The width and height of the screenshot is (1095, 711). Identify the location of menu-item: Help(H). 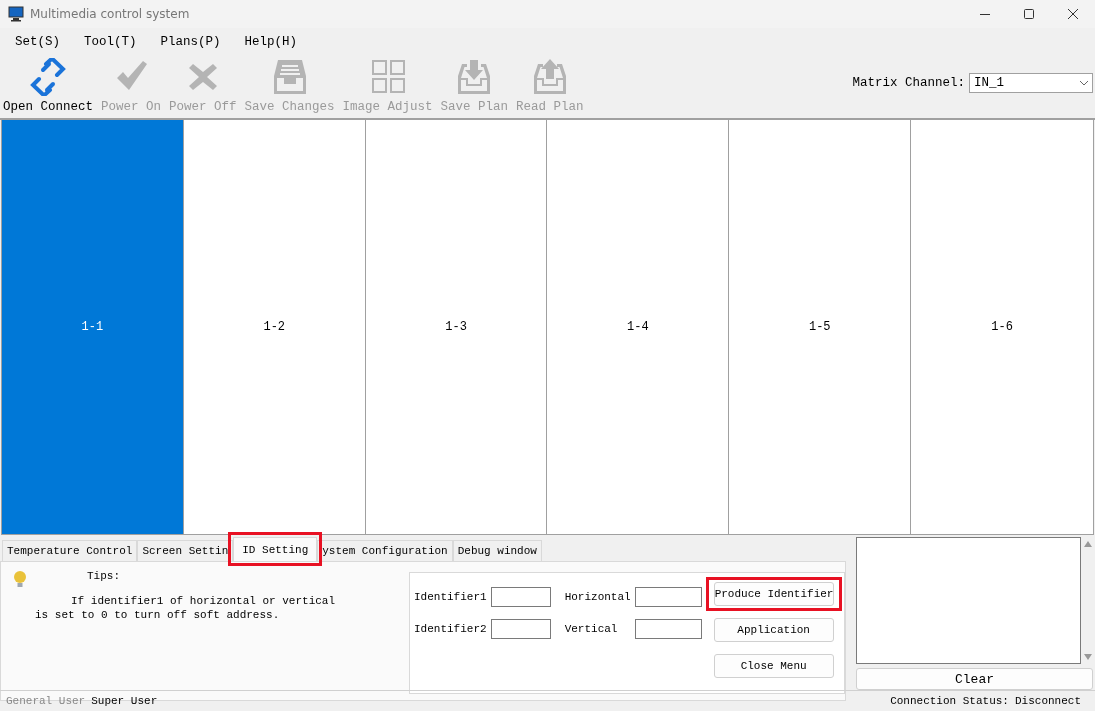
(271, 42).